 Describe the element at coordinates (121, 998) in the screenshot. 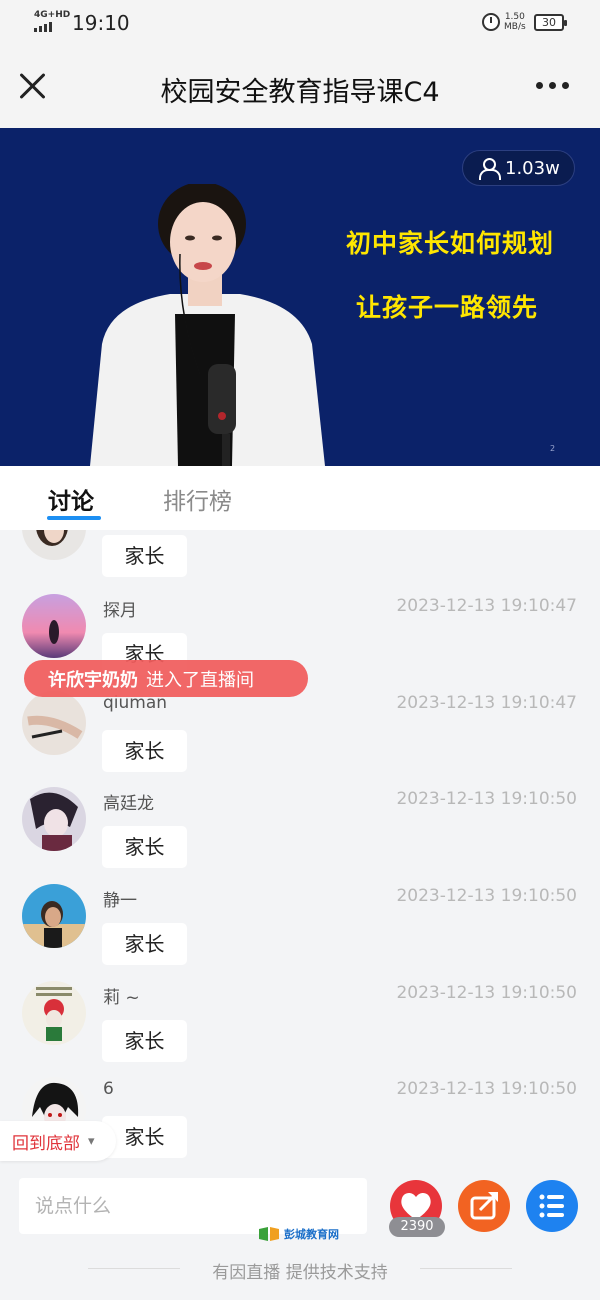

I see `username: 莉 ~` at that location.